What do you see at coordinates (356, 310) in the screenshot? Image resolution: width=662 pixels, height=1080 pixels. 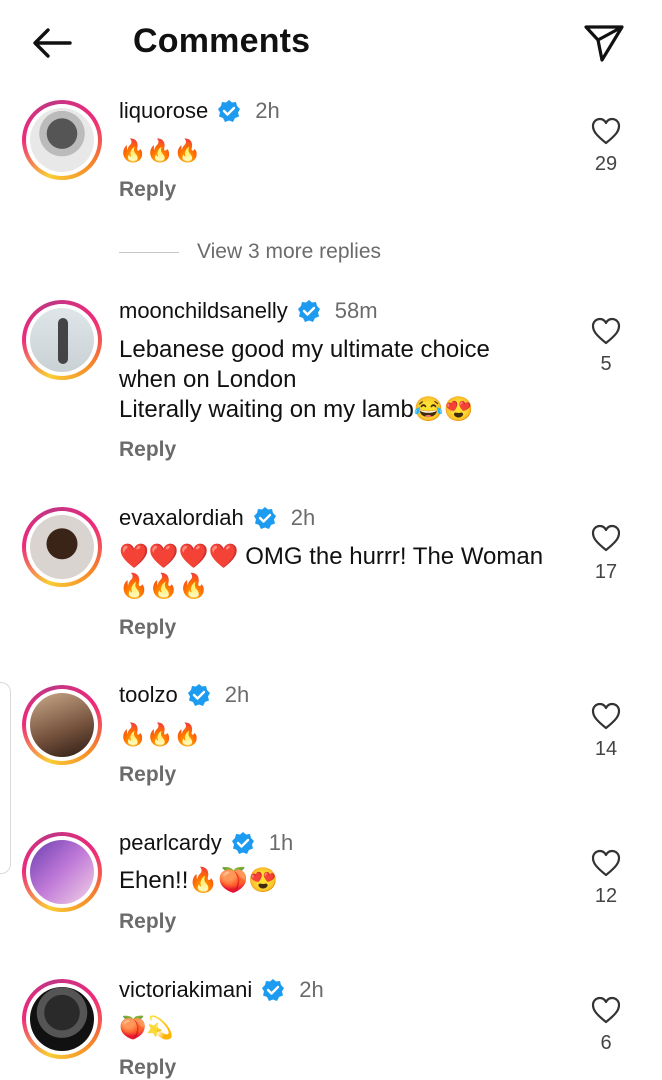 I see `comment-time: 58m` at bounding box center [356, 310].